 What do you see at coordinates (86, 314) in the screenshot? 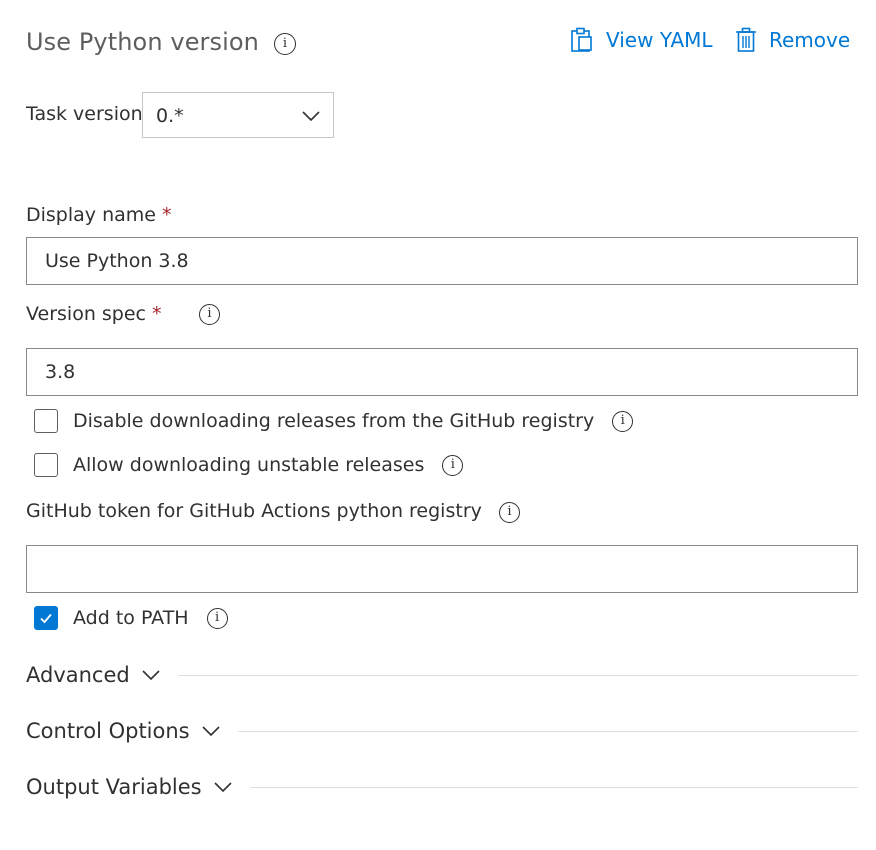
I see `version-spec-label-text: Version spec` at bounding box center [86, 314].